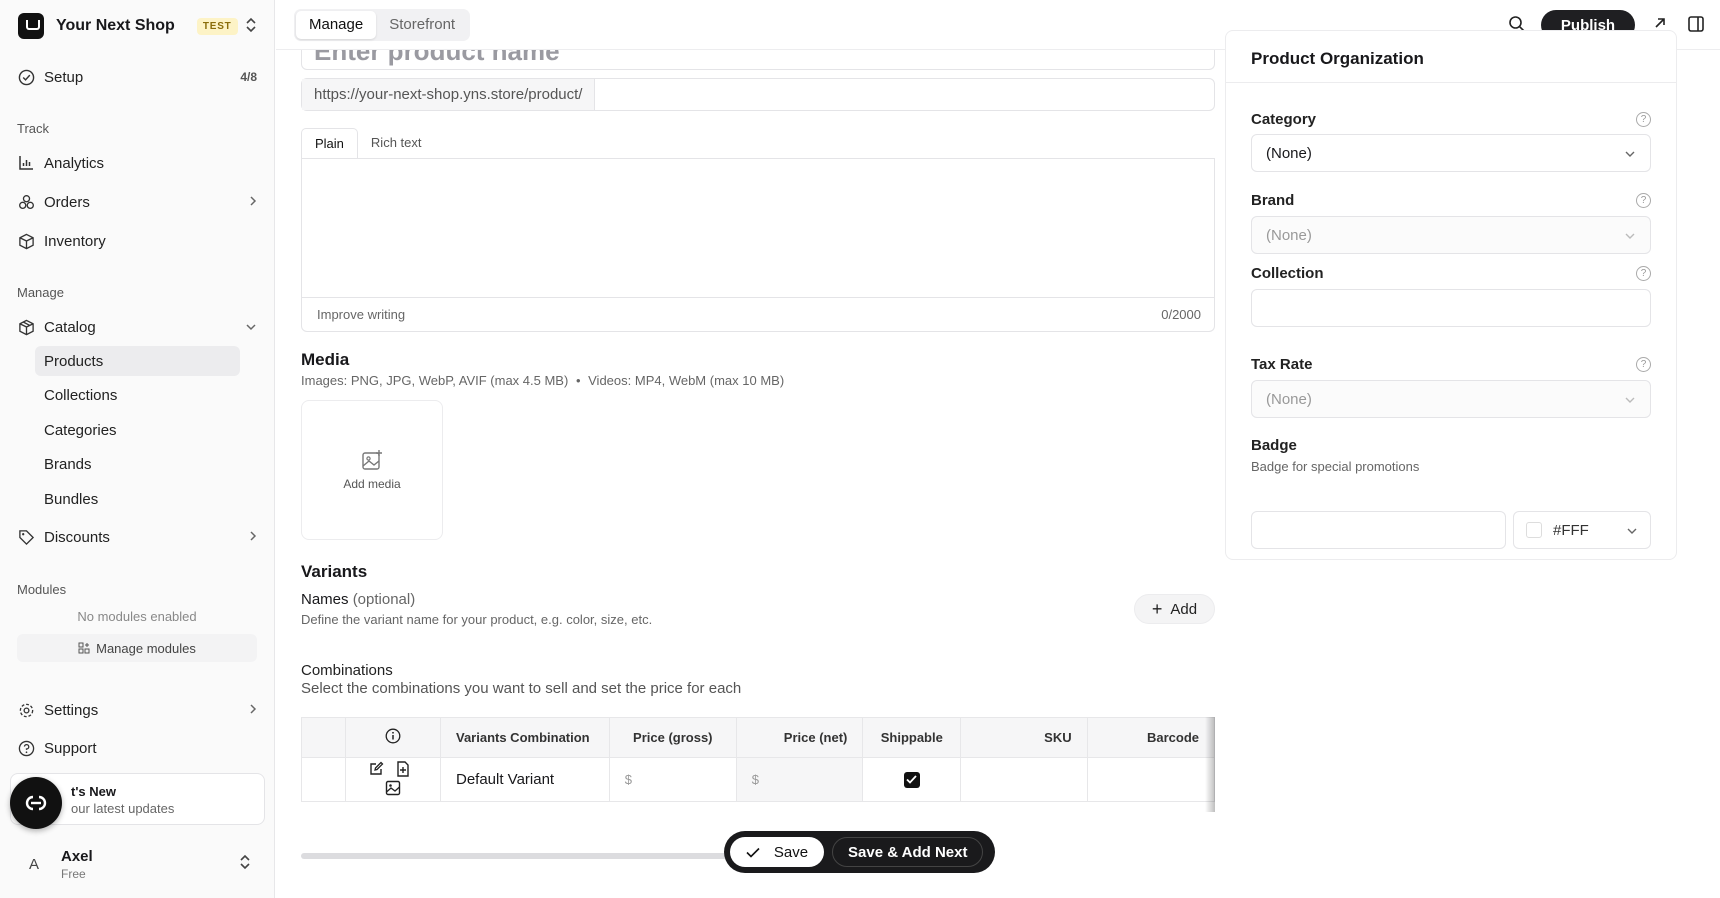 The image size is (1720, 898). What do you see at coordinates (1451, 235) in the screenshot?
I see `brand-select: (None)` at bounding box center [1451, 235].